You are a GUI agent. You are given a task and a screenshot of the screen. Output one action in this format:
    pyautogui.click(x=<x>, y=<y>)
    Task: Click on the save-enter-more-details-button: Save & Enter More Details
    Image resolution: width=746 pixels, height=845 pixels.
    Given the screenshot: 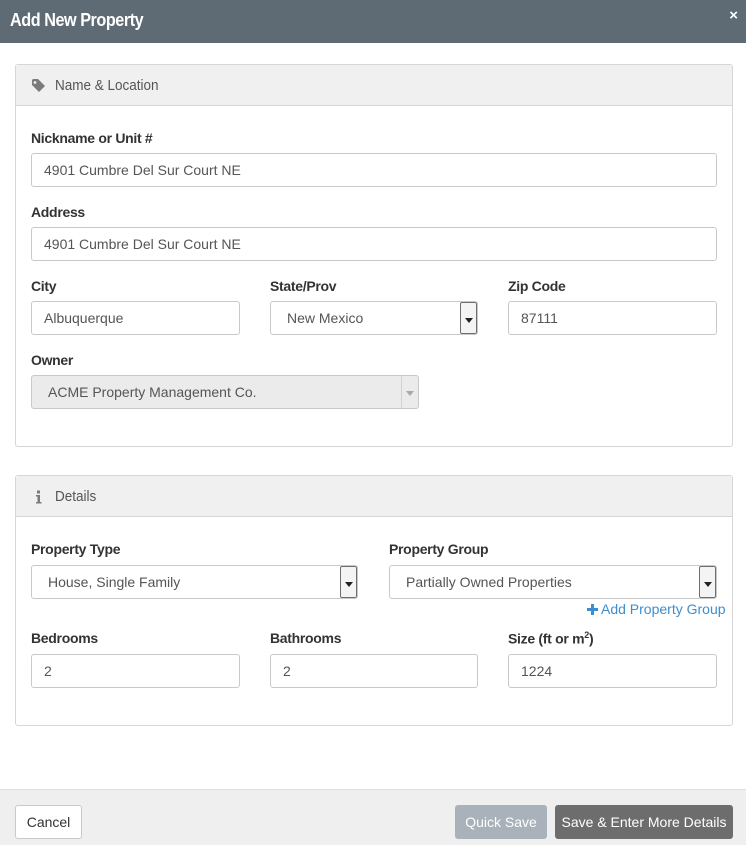 What is the action you would take?
    pyautogui.click(x=644, y=822)
    